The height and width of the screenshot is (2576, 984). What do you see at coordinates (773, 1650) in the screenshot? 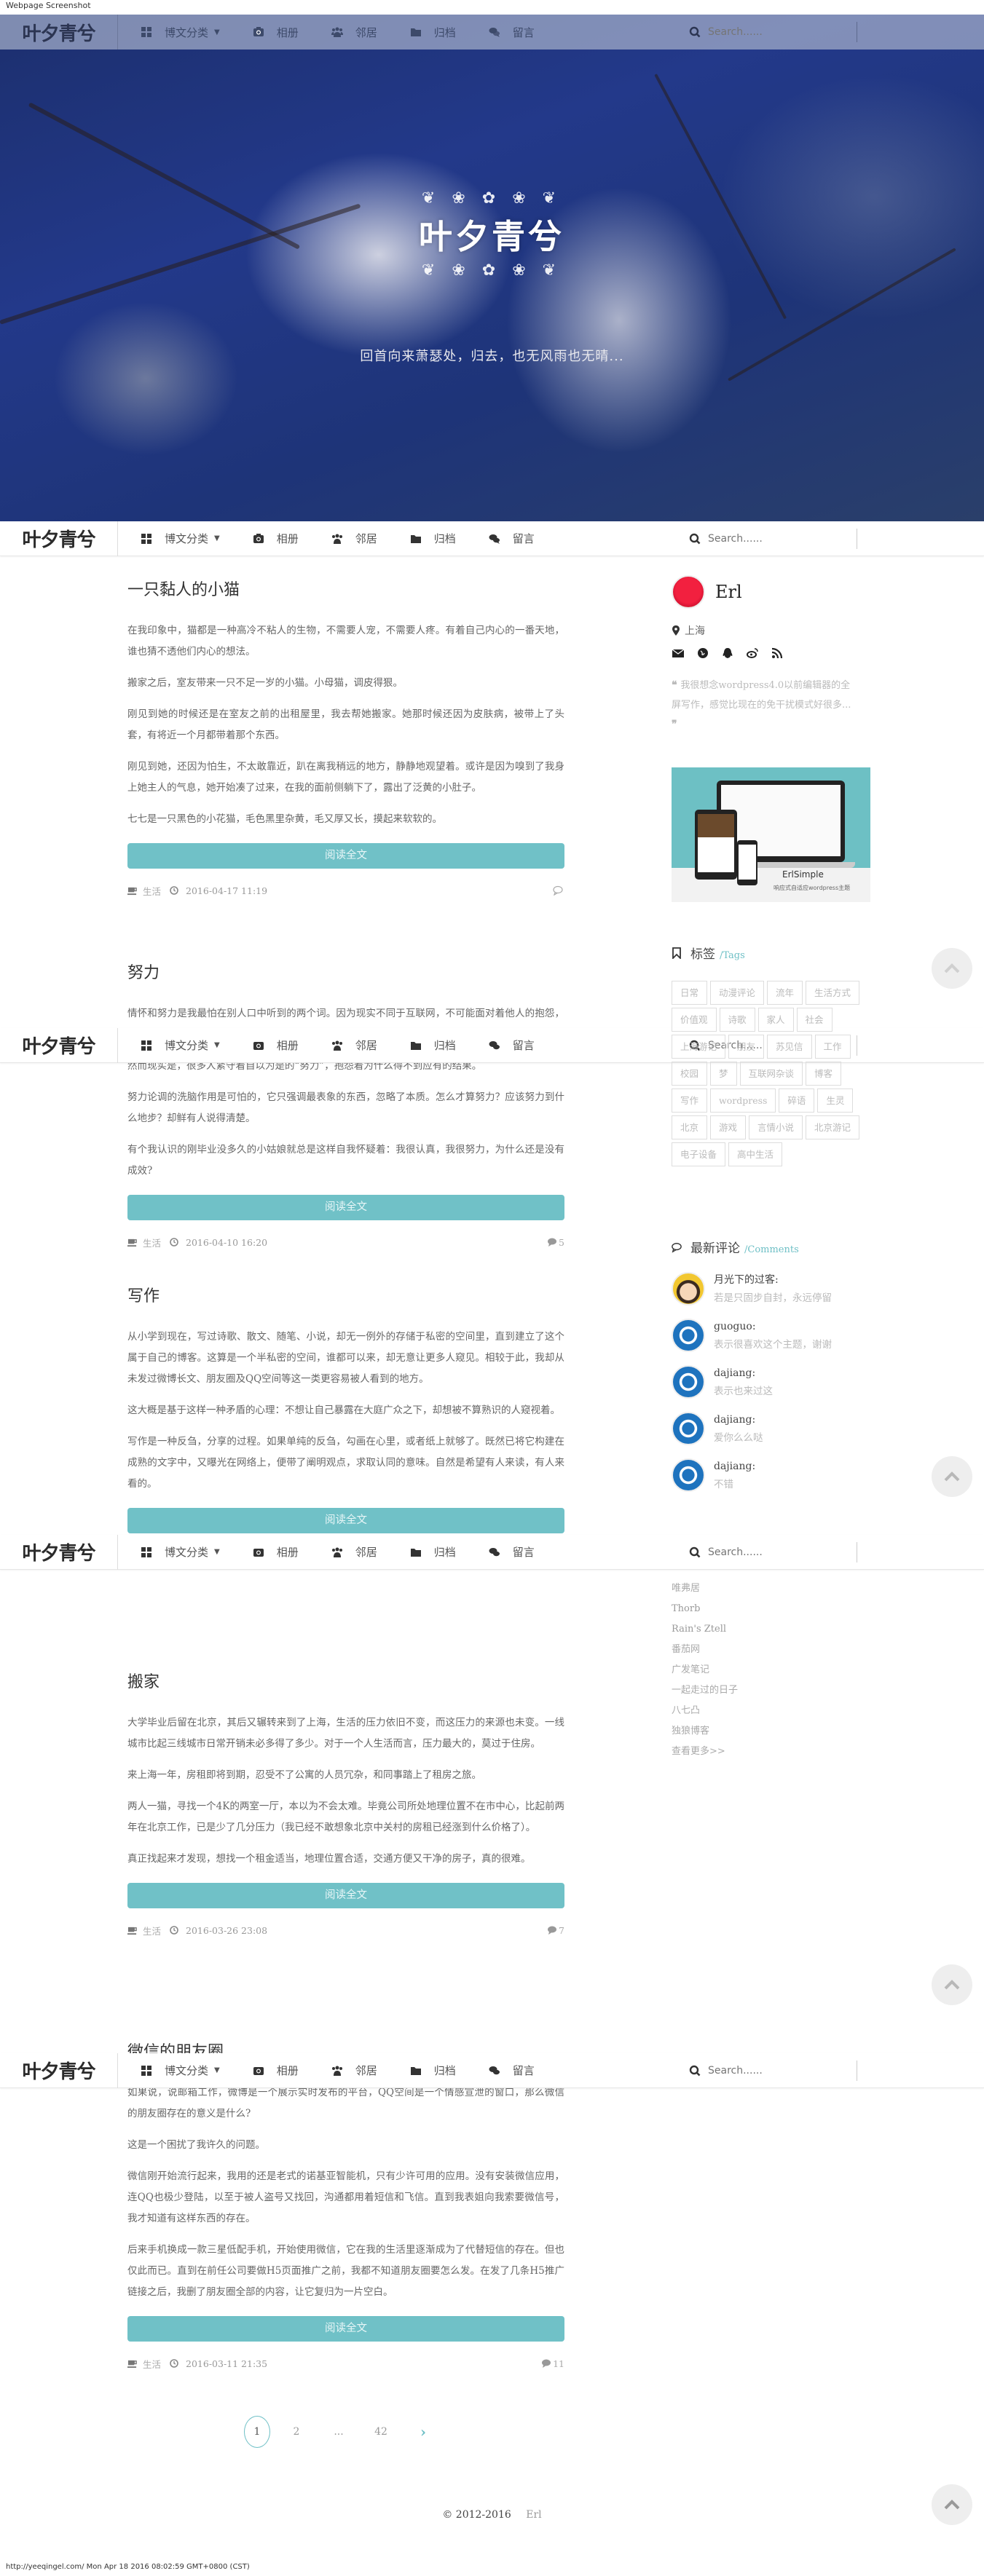
I see `blogroll-link: 番茄网` at bounding box center [773, 1650].